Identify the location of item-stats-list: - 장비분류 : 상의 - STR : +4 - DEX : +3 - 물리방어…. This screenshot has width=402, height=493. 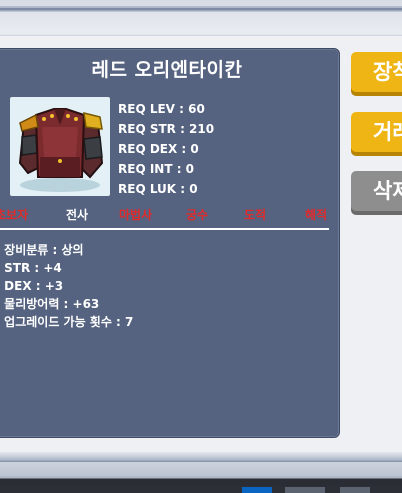
(66, 286).